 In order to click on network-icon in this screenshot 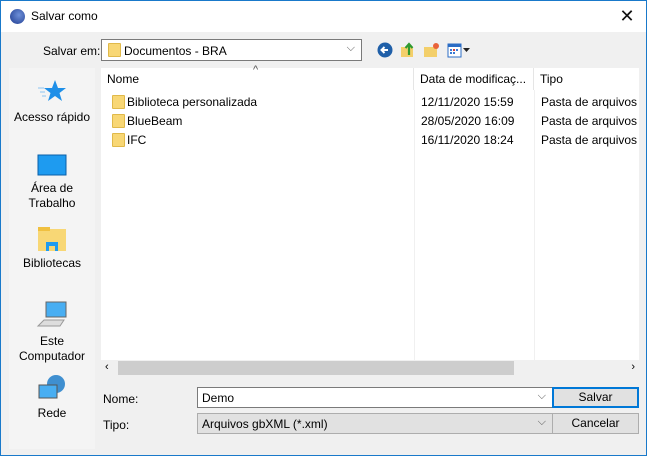, I will do `click(51, 387)`.